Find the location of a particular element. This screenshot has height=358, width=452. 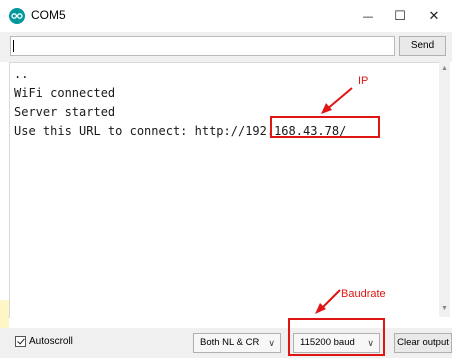

title-bar: COM5 — ☐ ✕ is located at coordinates (226, 16).